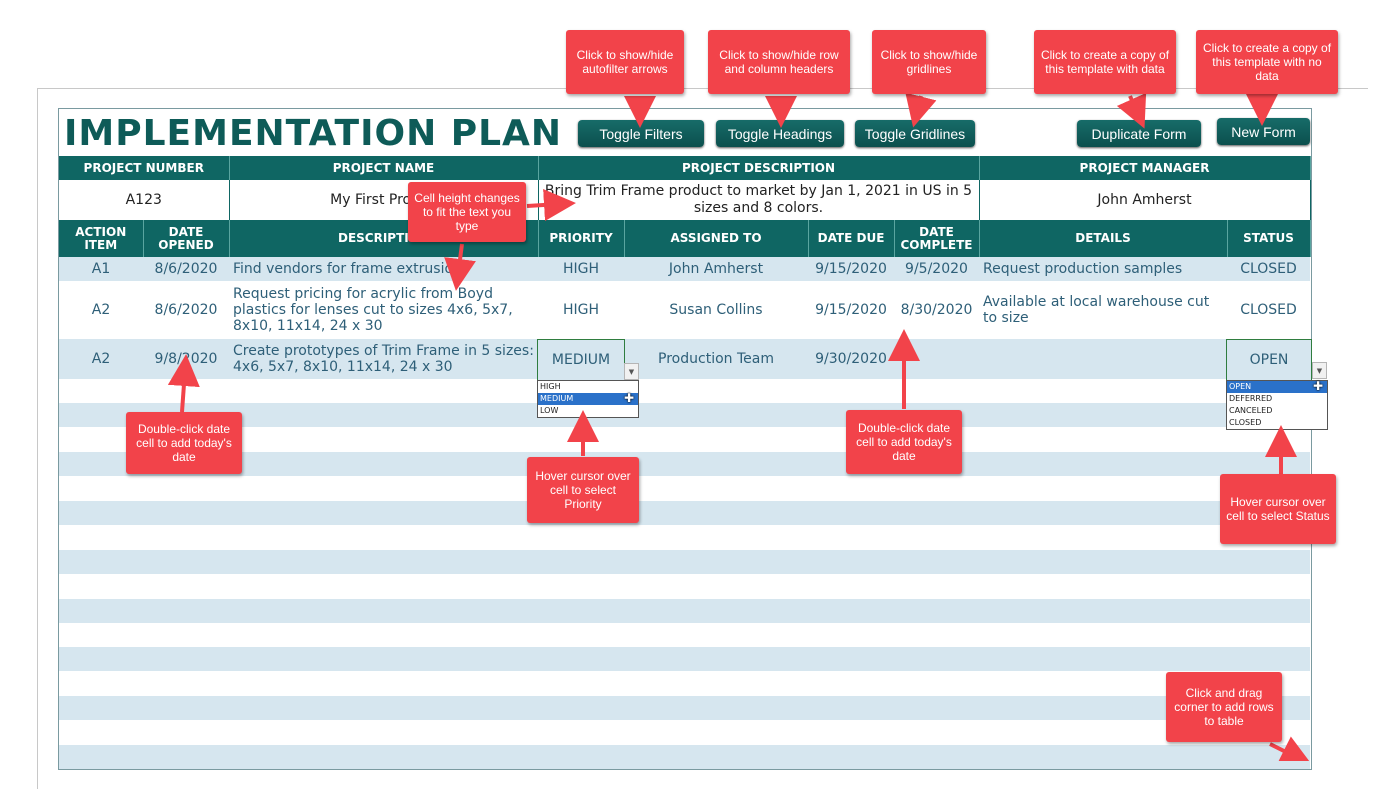  What do you see at coordinates (625, 62) in the screenshot?
I see `callout-filters: Click to show/hide autofilter arrows` at bounding box center [625, 62].